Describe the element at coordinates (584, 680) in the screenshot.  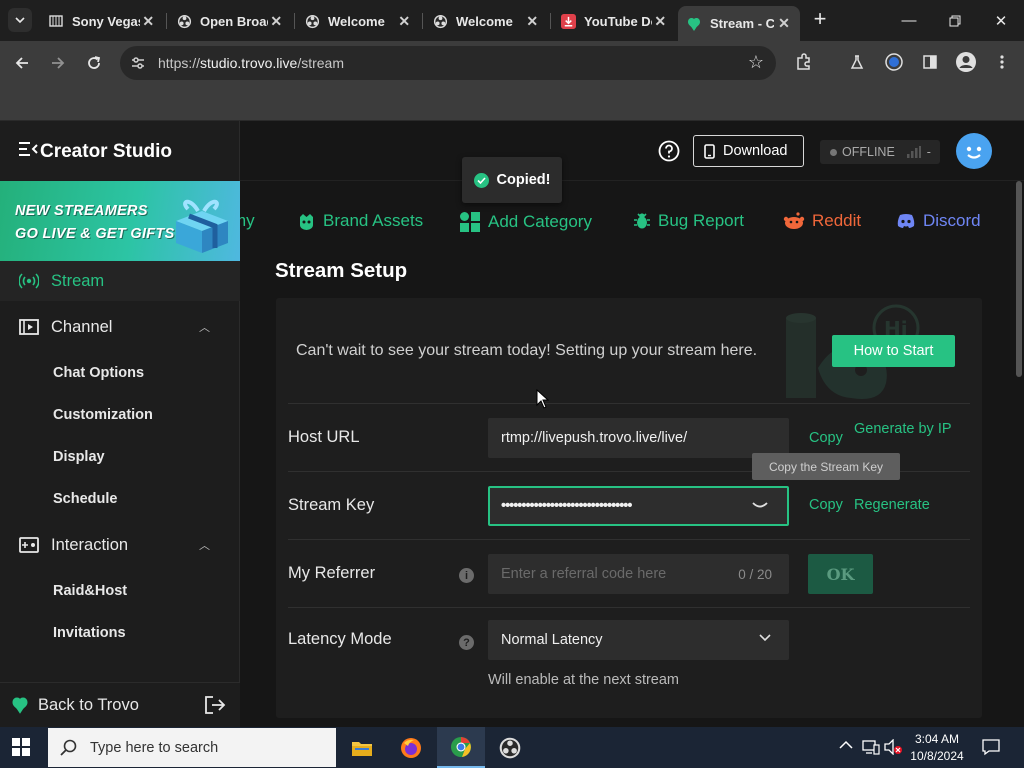
I see `latency-hint: Will enable at the next stream` at that location.